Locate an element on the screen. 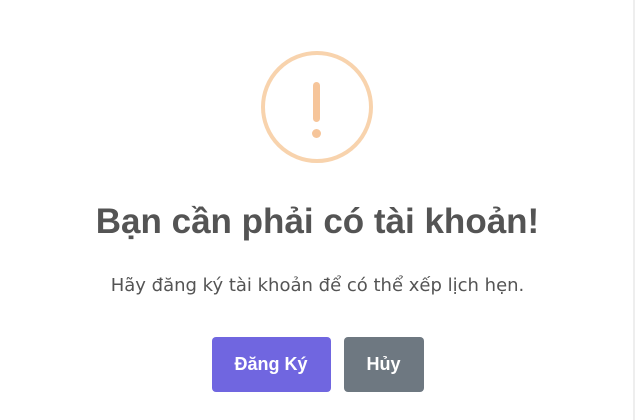  warning-icon is located at coordinates (317, 107).